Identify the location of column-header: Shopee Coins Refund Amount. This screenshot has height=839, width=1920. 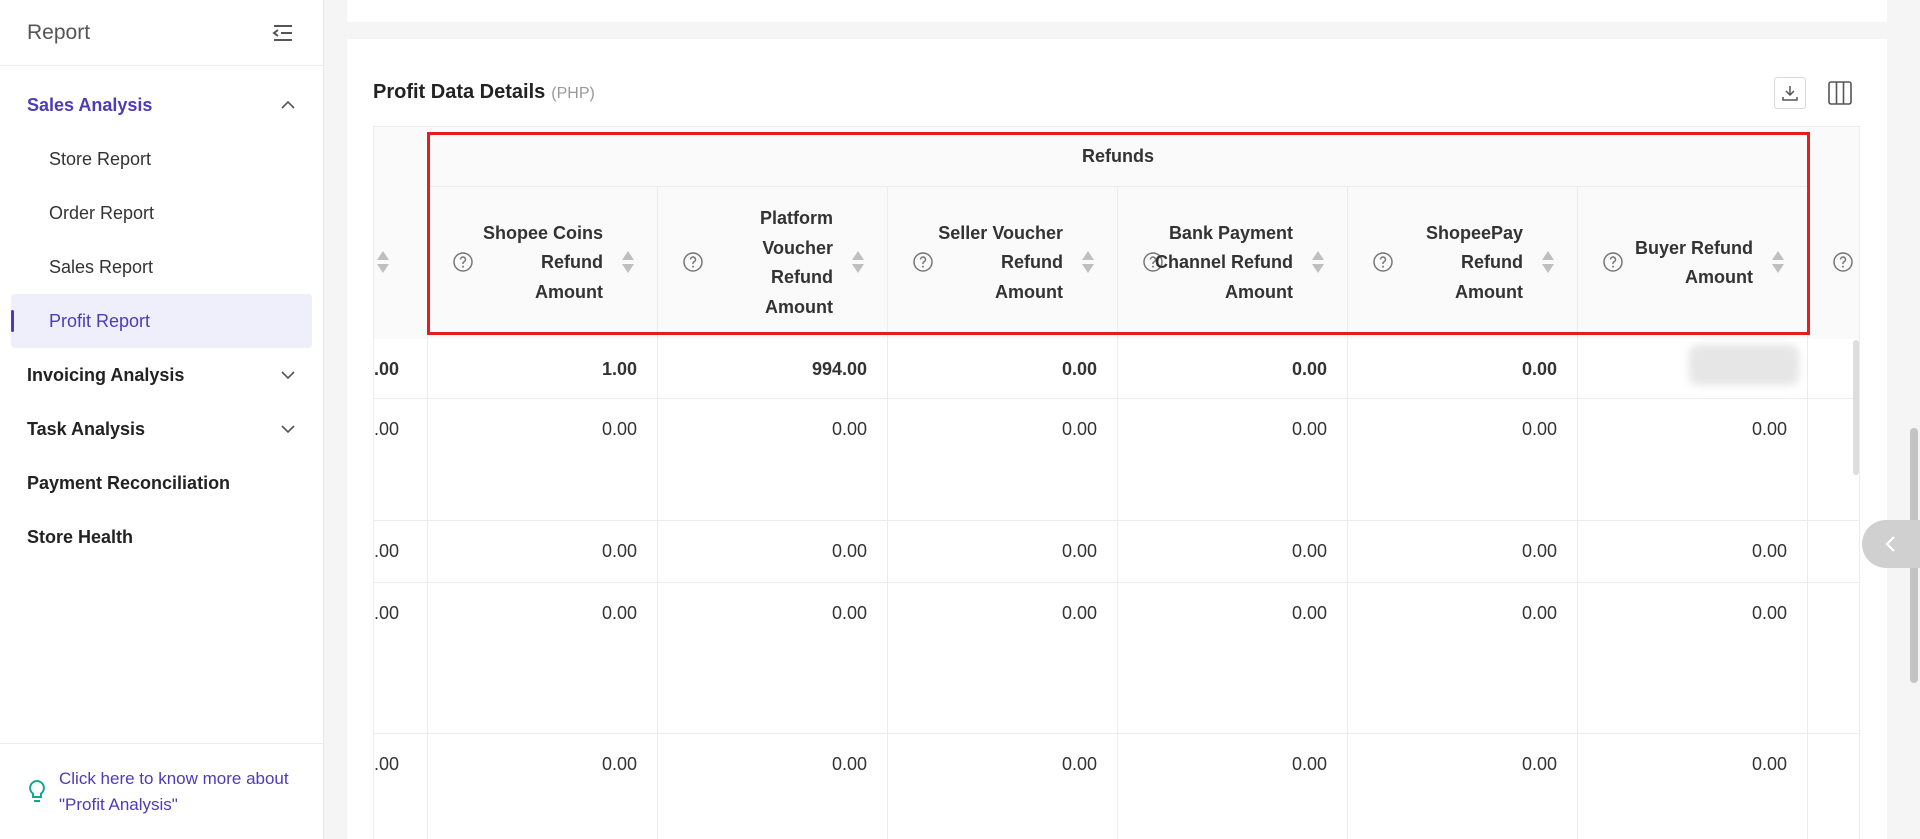
(543, 263).